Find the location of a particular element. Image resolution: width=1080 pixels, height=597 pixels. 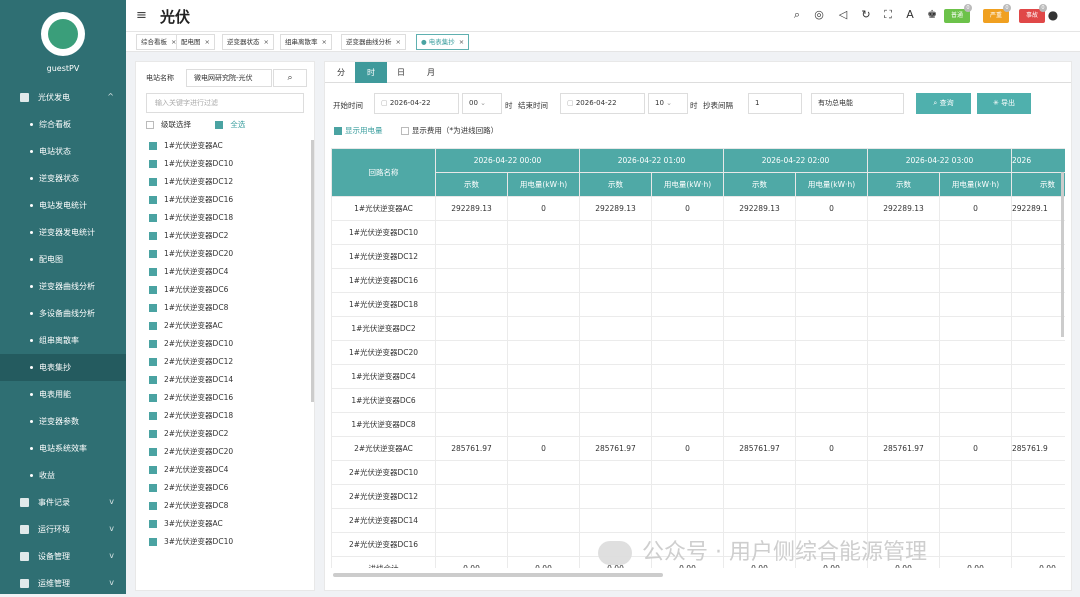

tree-item: 3#光伏逆变器DC10 is located at coordinates (191, 542).